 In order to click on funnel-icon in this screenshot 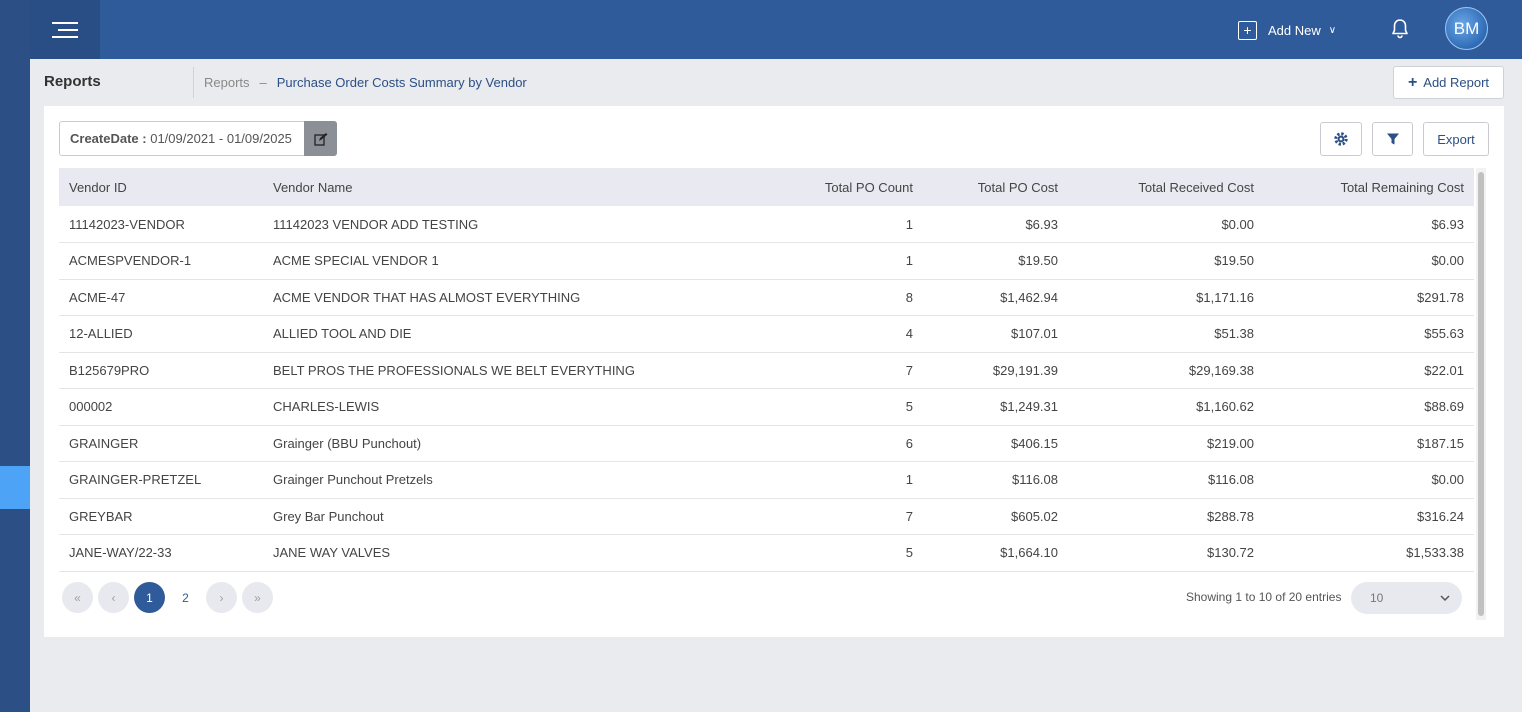, I will do `click(1392, 139)`.